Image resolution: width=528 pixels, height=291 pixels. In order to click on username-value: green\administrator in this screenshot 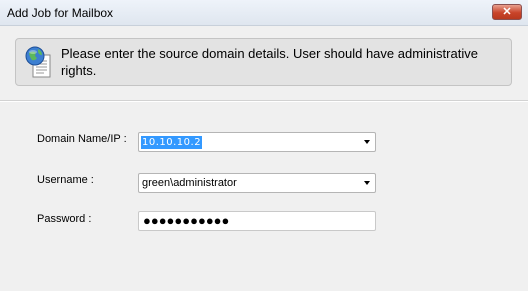, I will do `click(189, 183)`.